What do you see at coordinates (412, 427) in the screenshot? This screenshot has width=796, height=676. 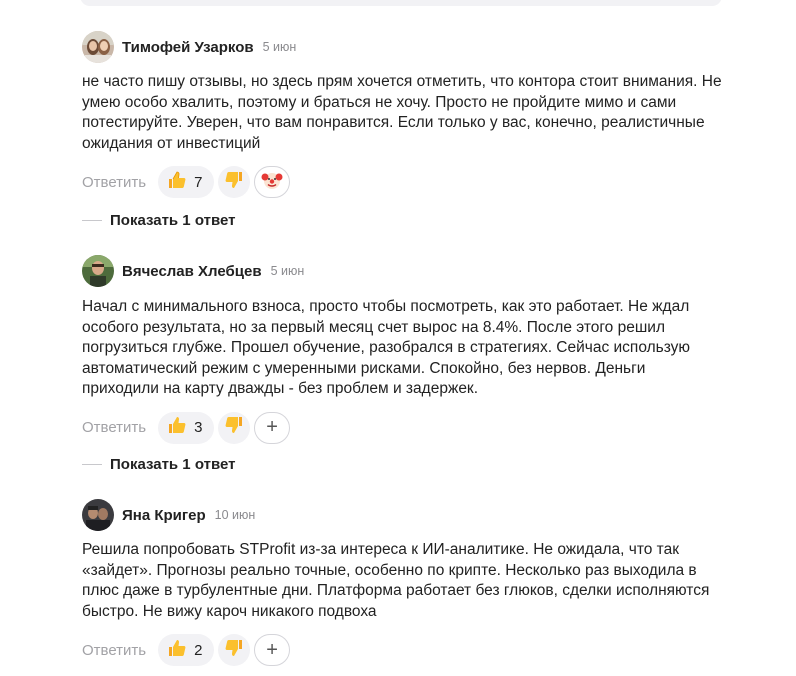 I see `comment-actions: Ответить 3 +` at bounding box center [412, 427].